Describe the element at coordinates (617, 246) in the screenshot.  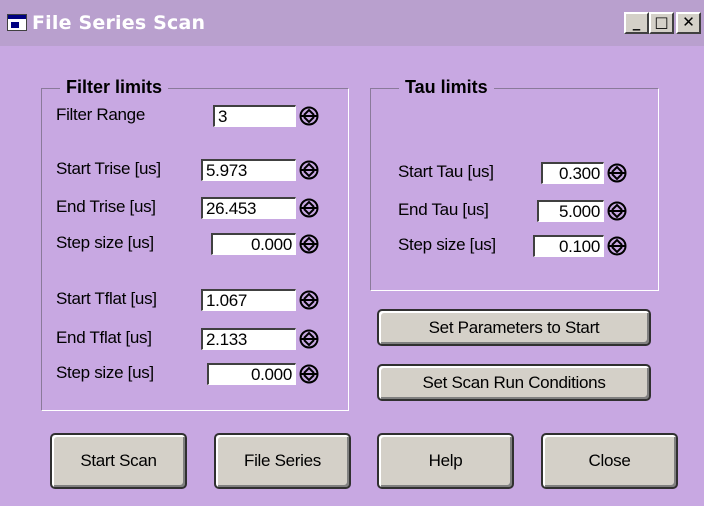
I see `tau-step-spin-icon` at that location.